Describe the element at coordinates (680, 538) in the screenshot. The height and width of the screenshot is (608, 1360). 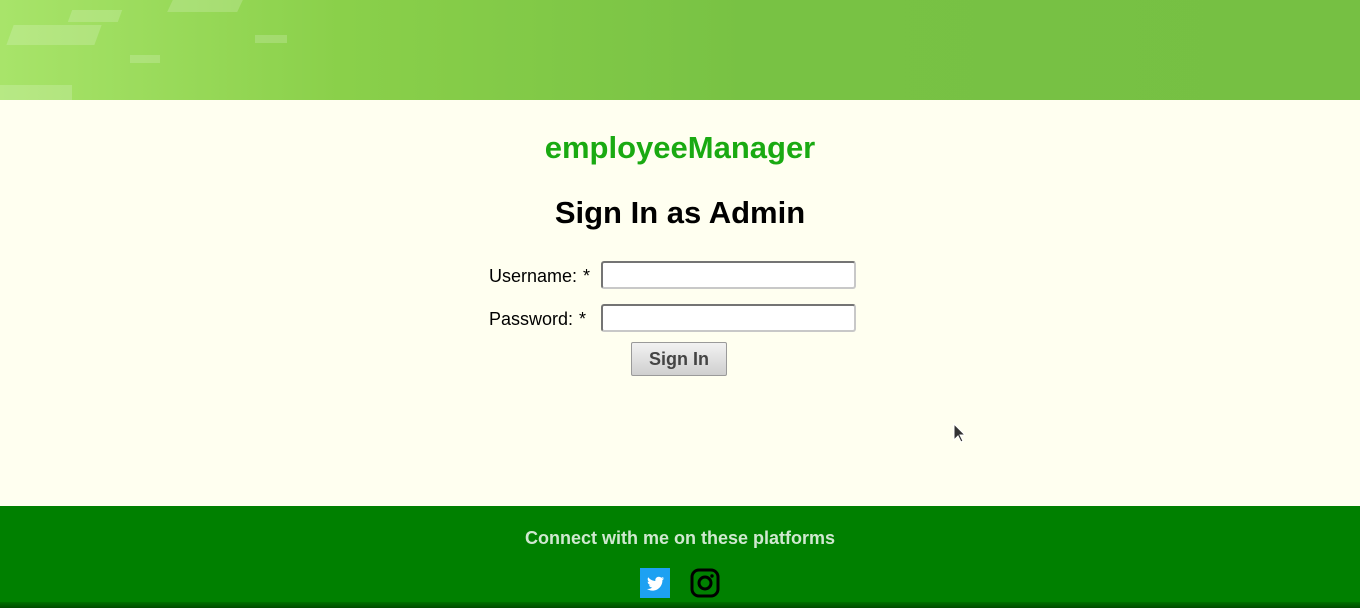
I see `footer-text: Connect with me on these platforms` at that location.